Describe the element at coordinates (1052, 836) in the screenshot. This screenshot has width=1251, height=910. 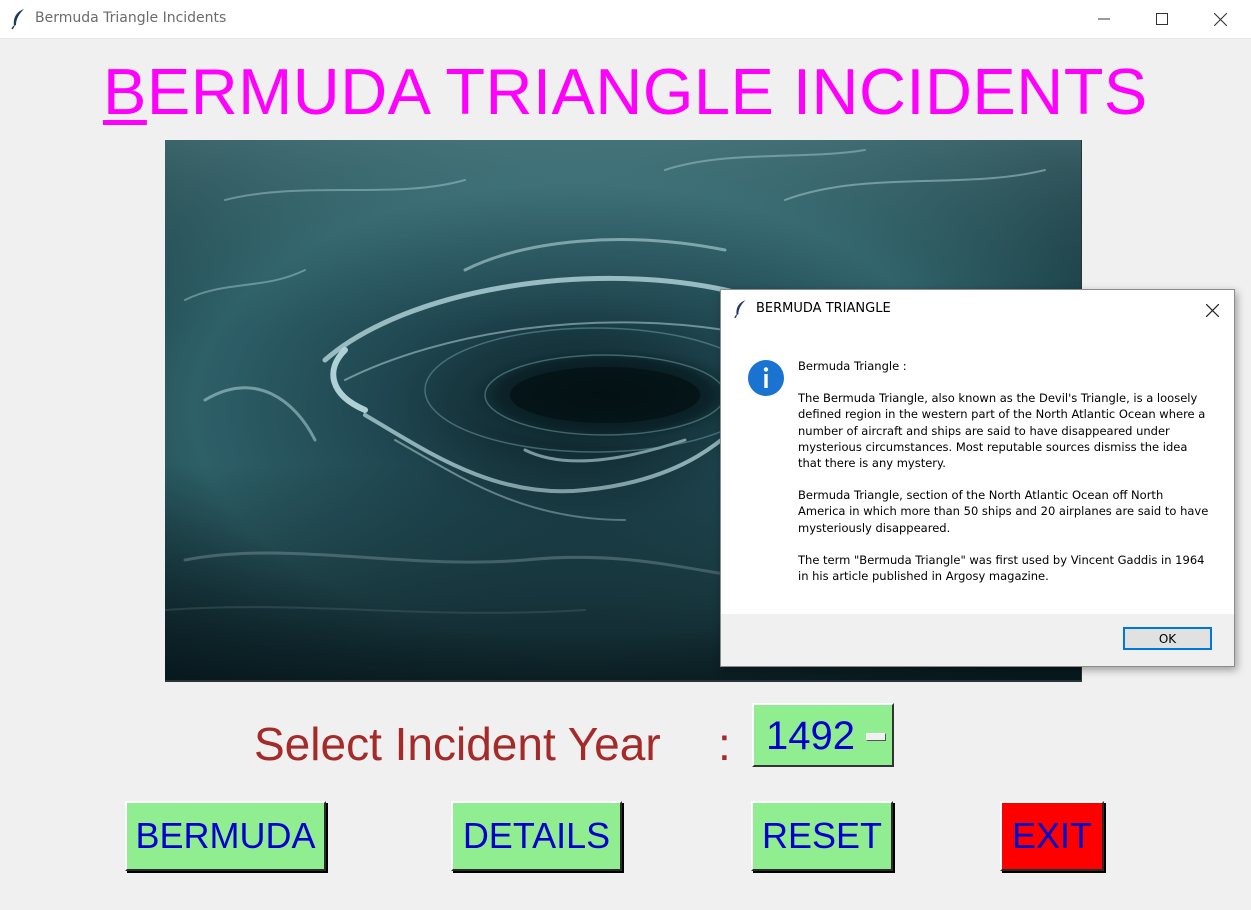
I see `exit-button: EXIT` at that location.